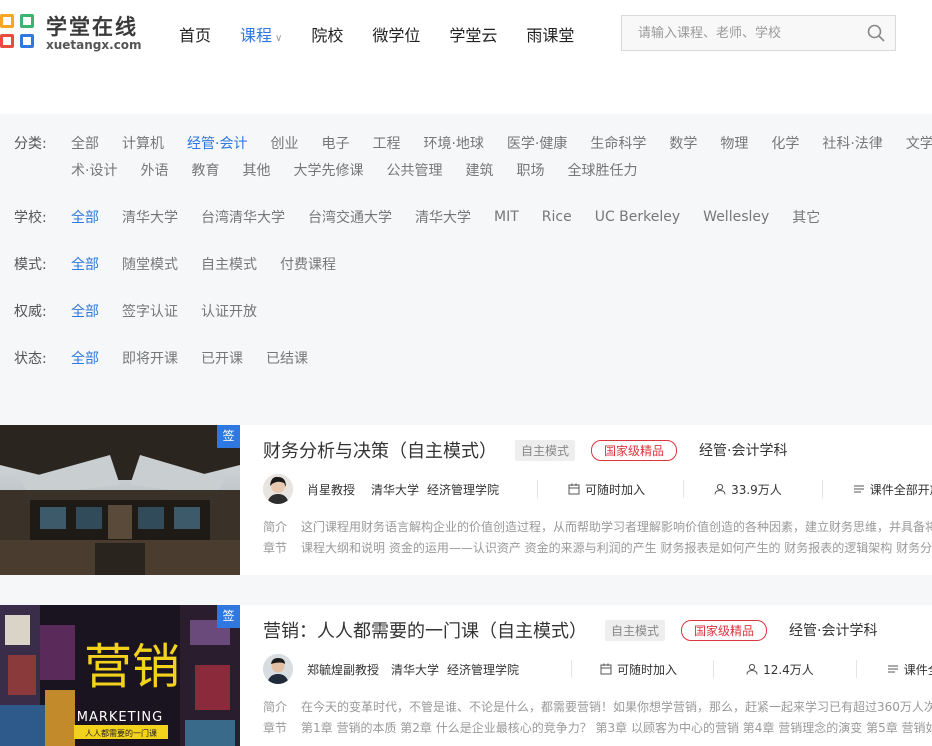 This screenshot has height=746, width=932. What do you see at coordinates (917, 669) in the screenshot?
I see `courseware-label: 课件全部开放` at bounding box center [917, 669].